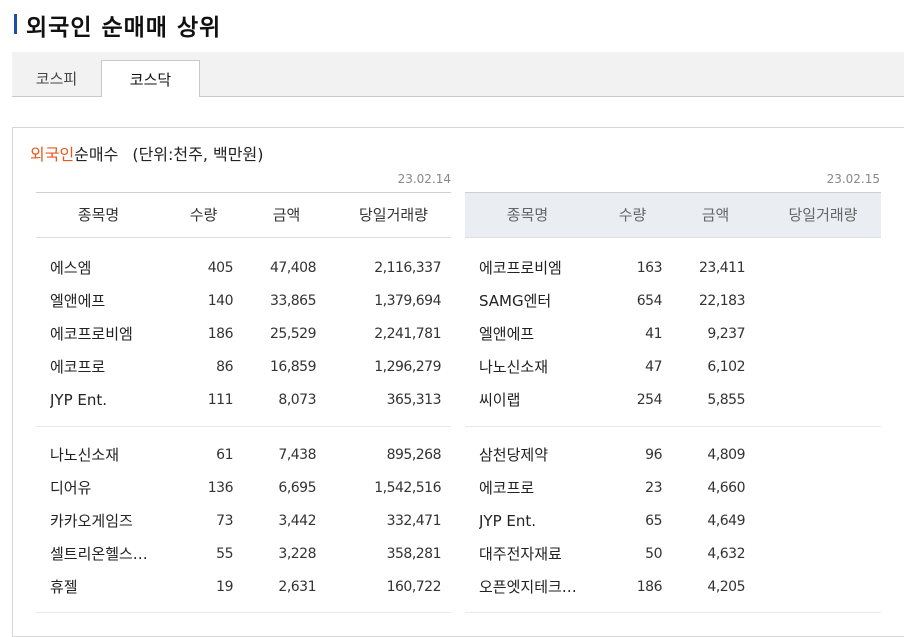 The width and height of the screenshot is (904, 637). Describe the element at coordinates (220, 301) in the screenshot. I see `quantity-cell: 140` at that location.